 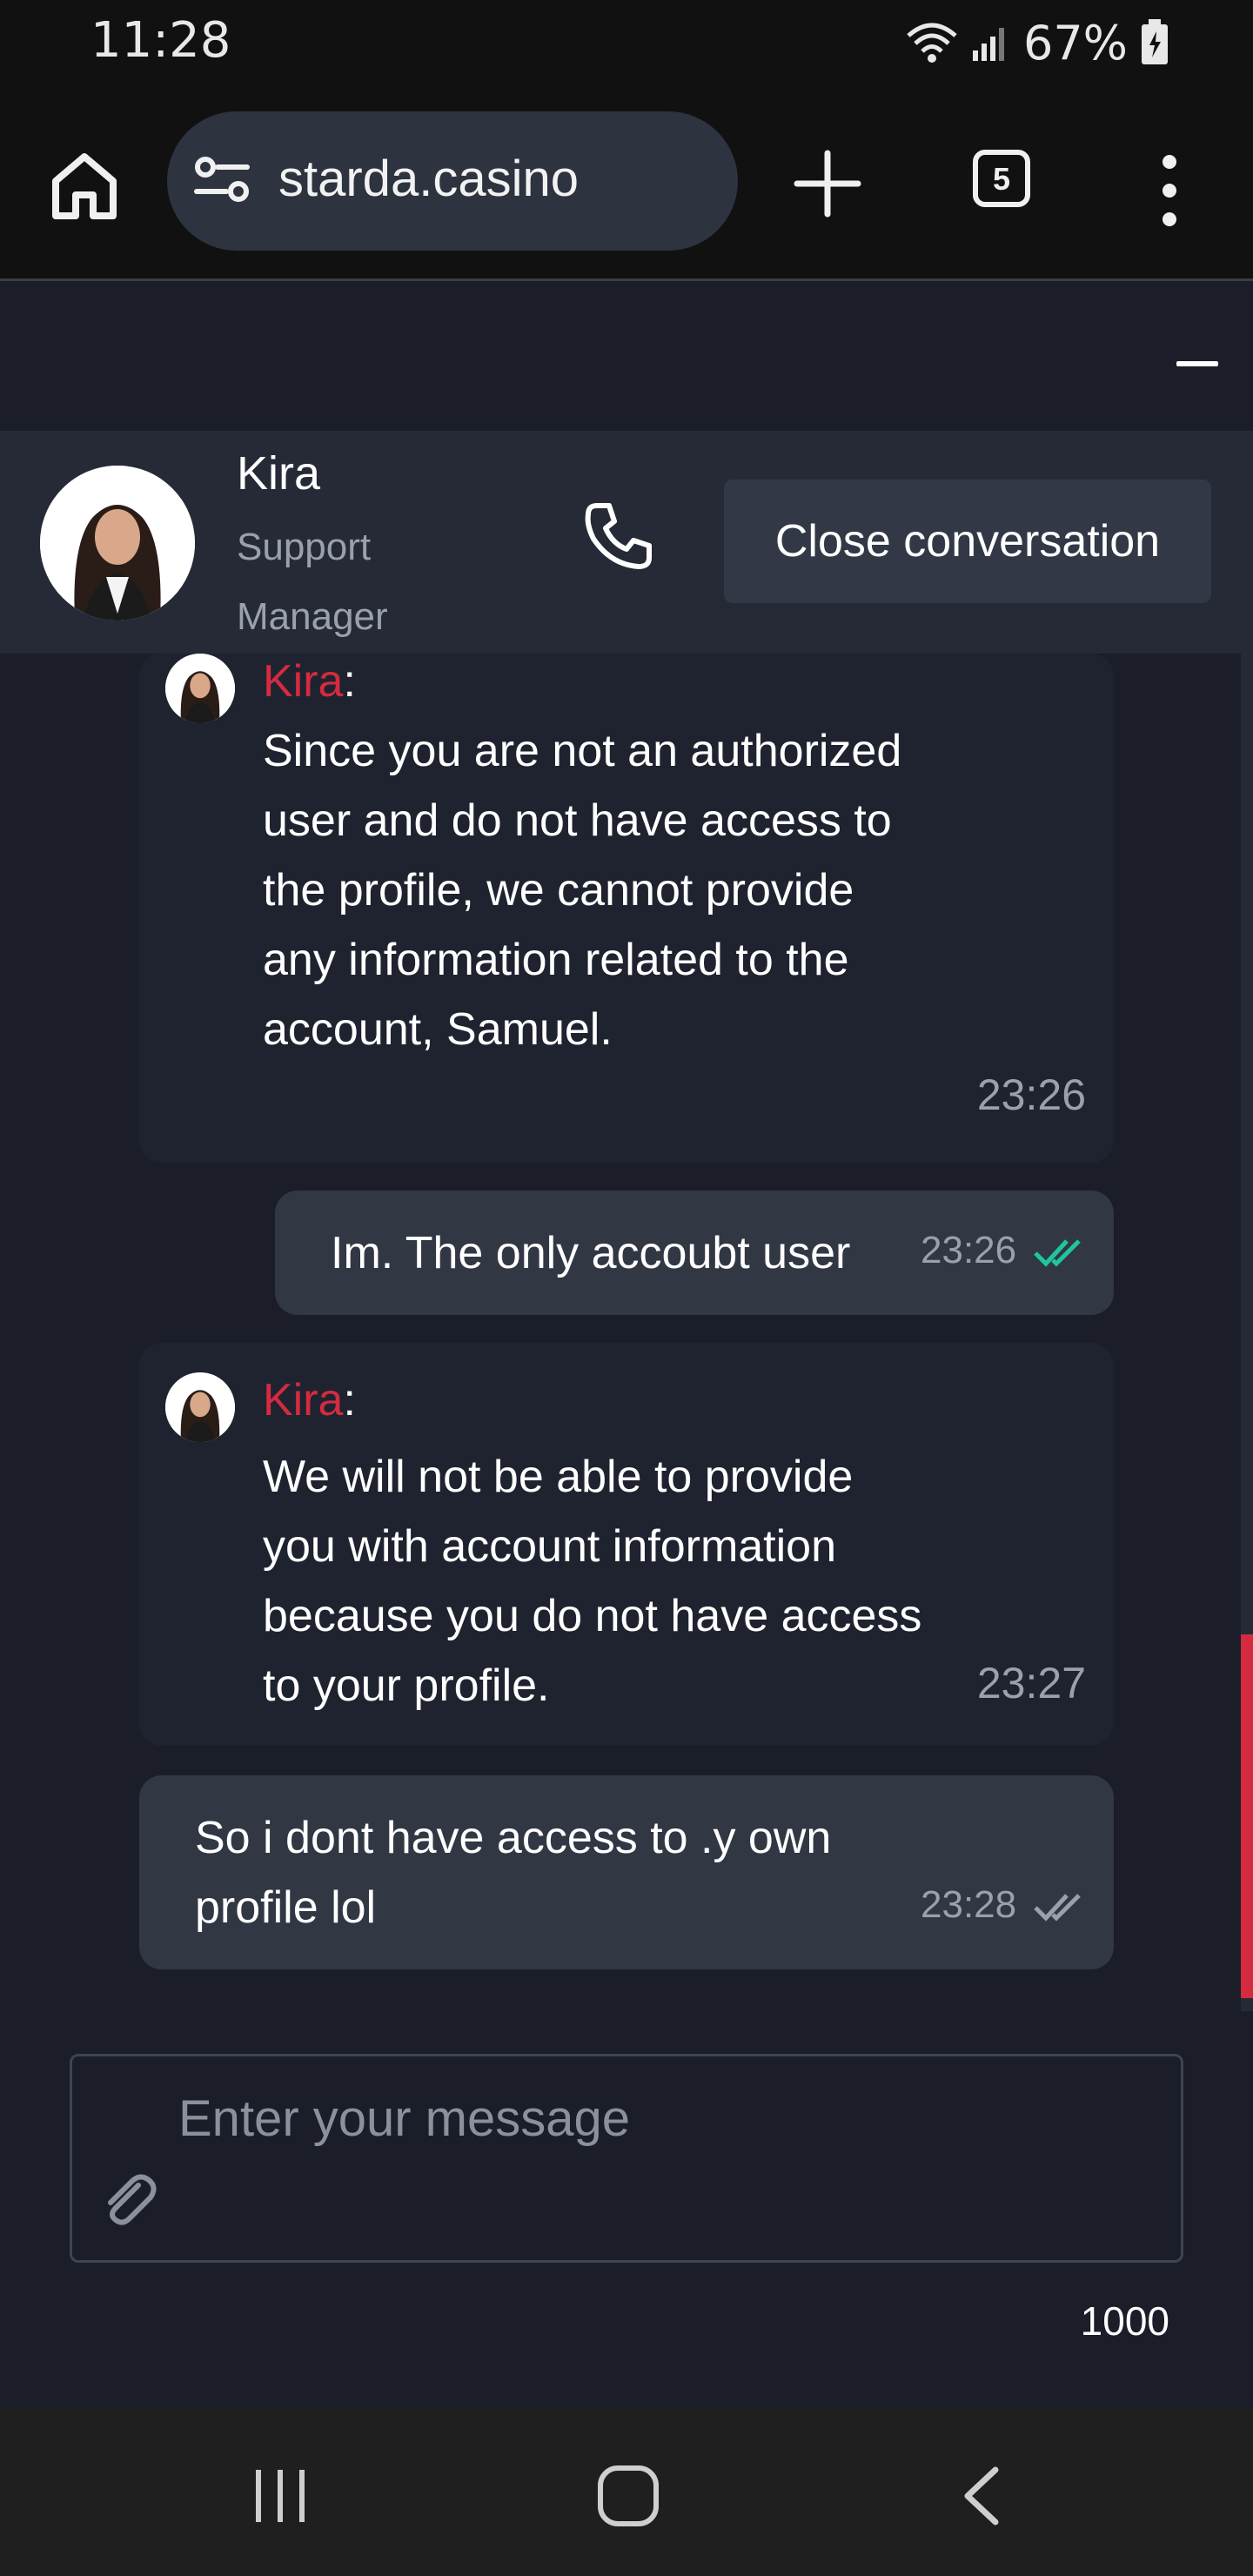 What do you see at coordinates (967, 541) in the screenshot?
I see `close-conversation-button: Close conversation` at bounding box center [967, 541].